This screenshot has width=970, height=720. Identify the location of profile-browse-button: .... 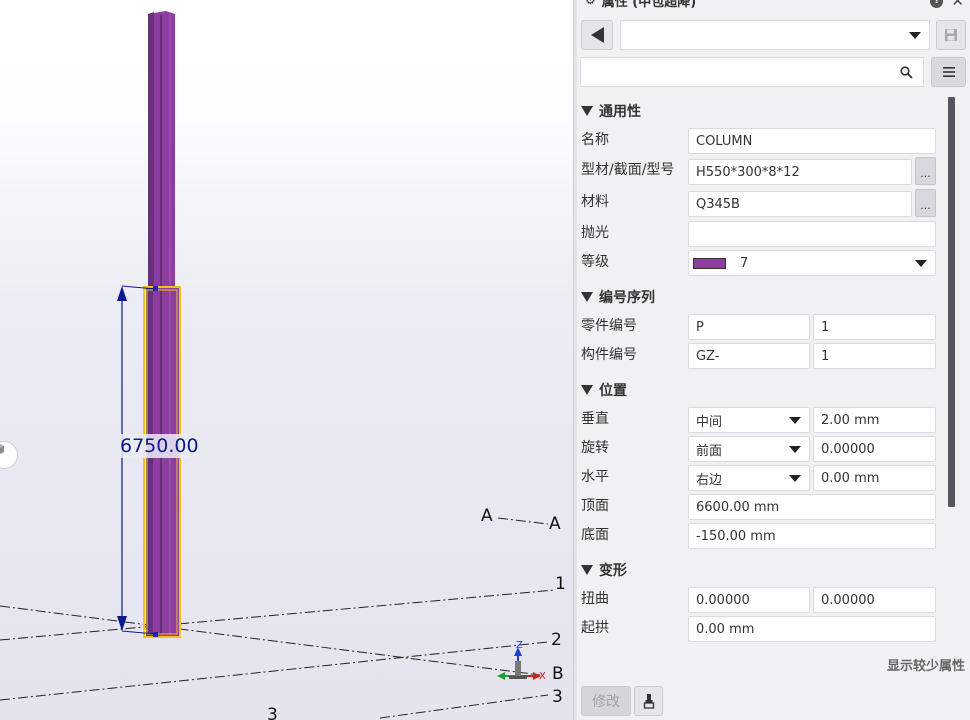
(925, 171).